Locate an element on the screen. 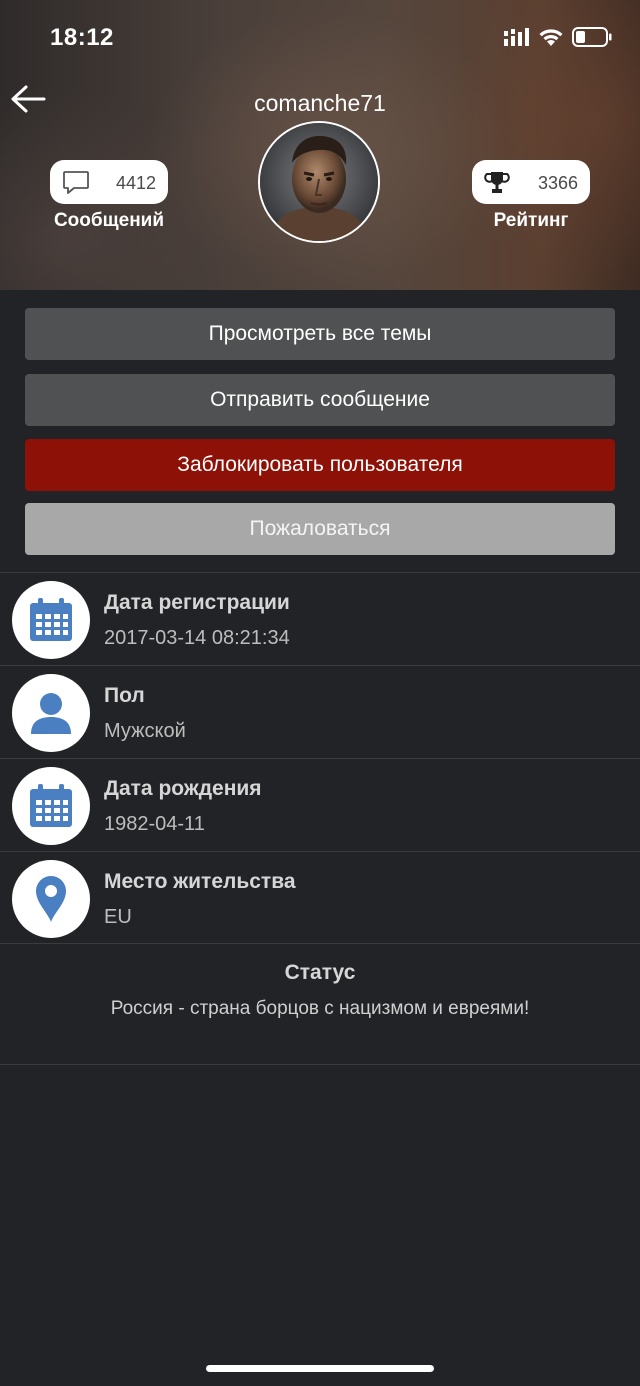 The image size is (640, 1386). username: comanche71 is located at coordinates (320, 103).